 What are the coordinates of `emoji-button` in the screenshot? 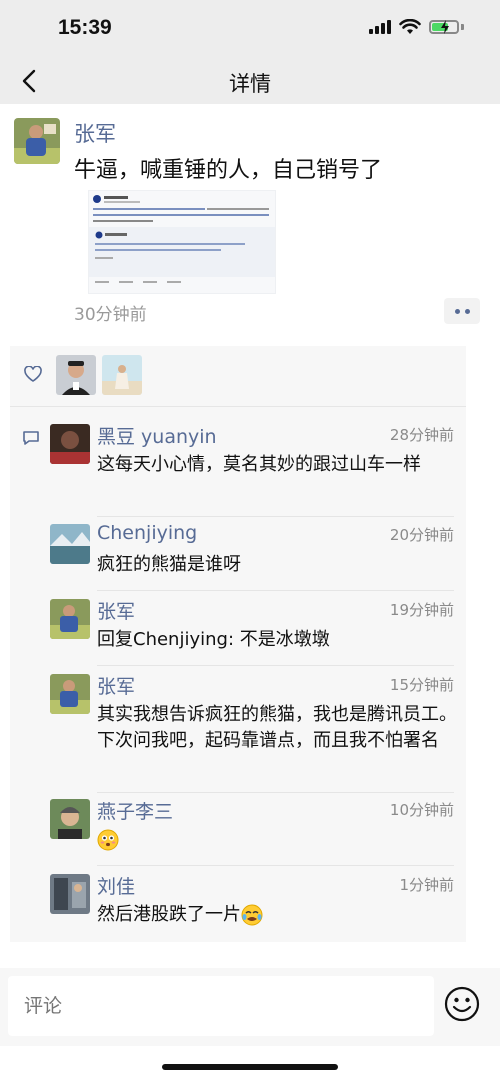 It's located at (462, 1004).